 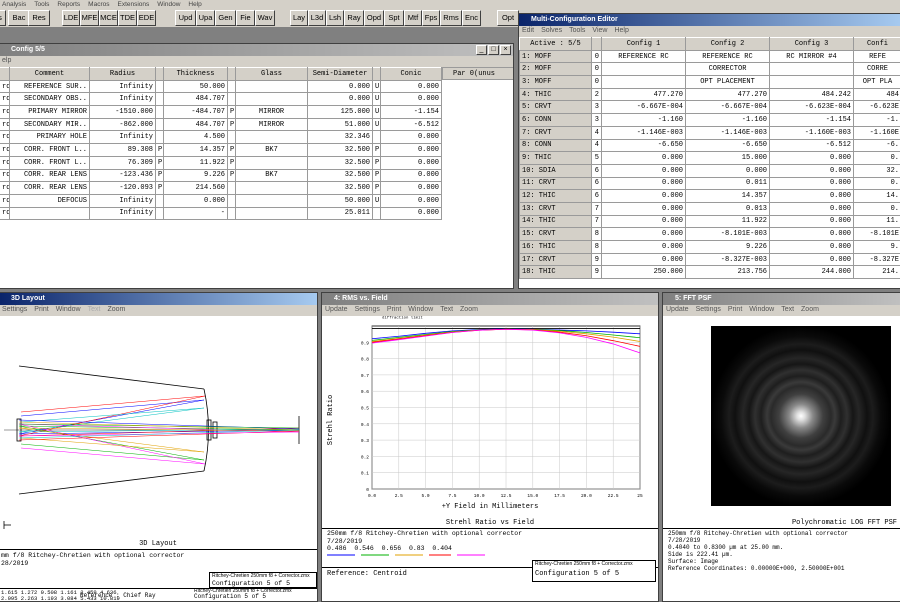 What do you see at coordinates (877, 183) in the screenshot?
I see `mce-config-4-cell: 0.` at bounding box center [877, 183].